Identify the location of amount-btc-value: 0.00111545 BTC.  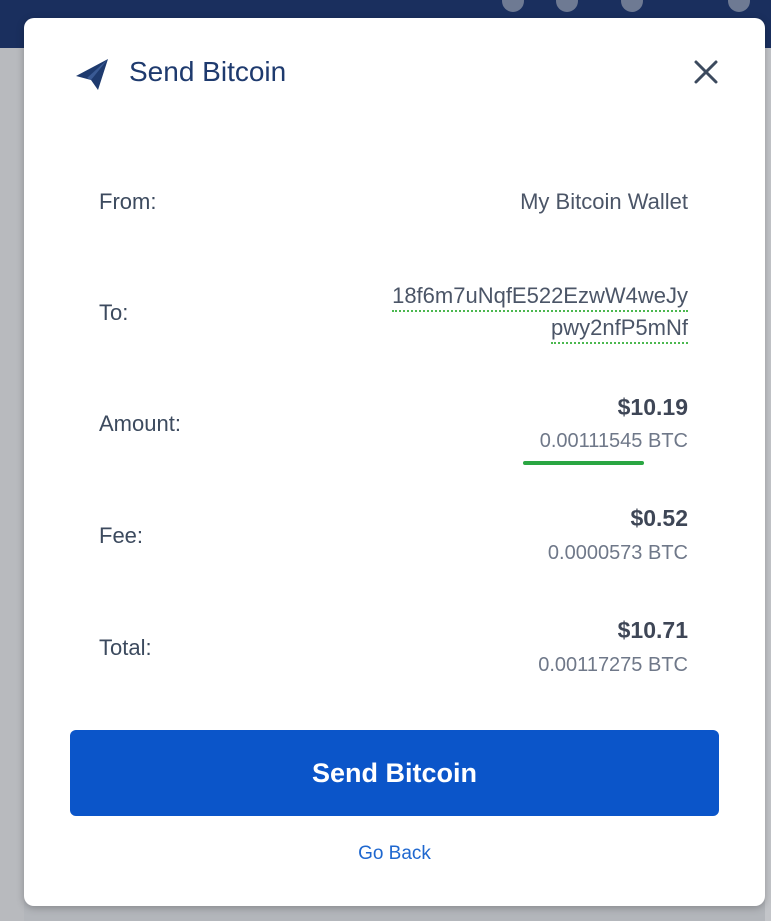
(613, 441).